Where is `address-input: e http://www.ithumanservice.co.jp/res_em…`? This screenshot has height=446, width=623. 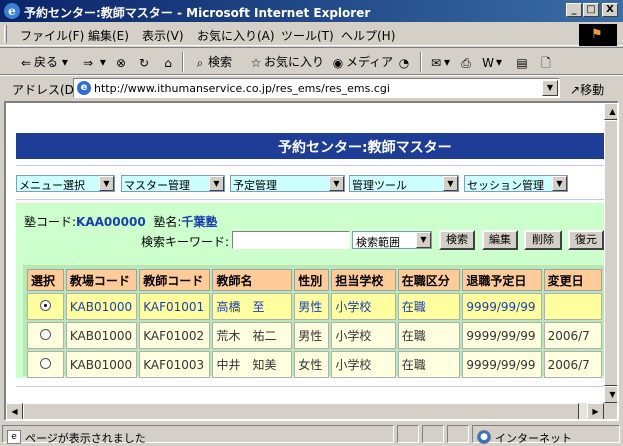
address-input: e http://www.ithumanservice.co.jp/res_em… is located at coordinates (316, 88).